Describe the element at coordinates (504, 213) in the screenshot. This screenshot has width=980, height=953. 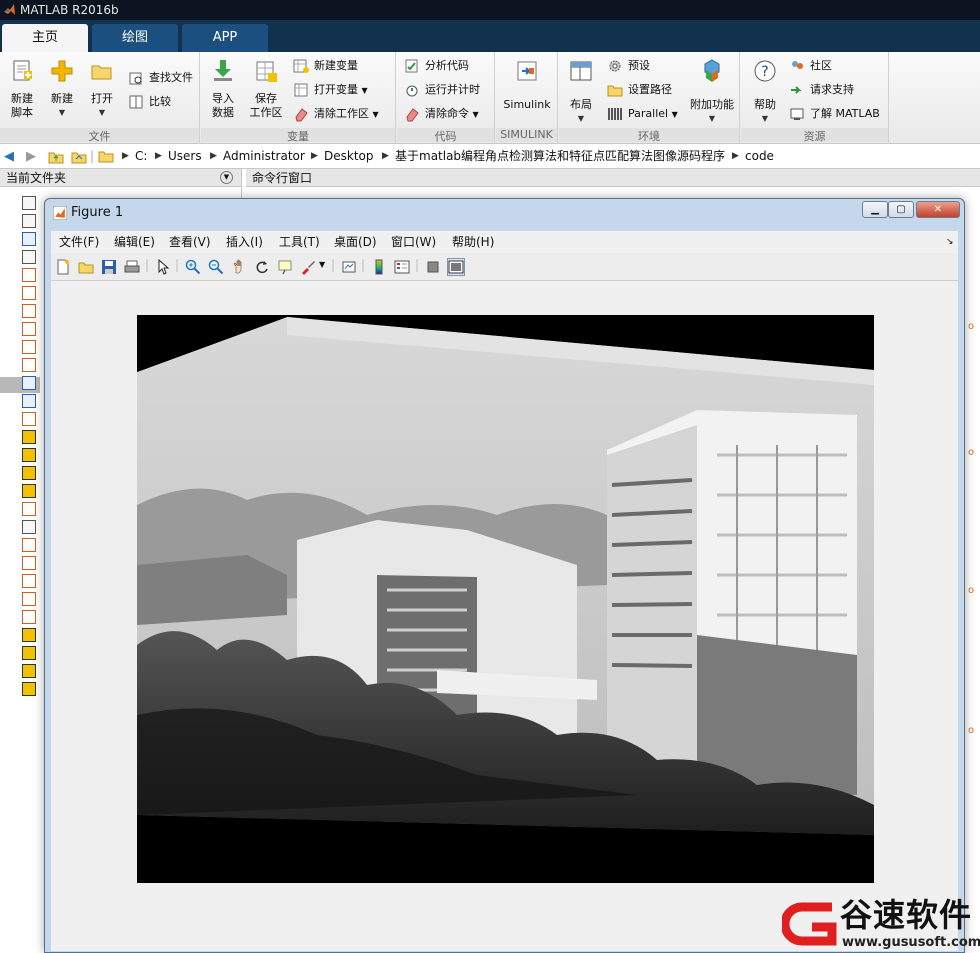
I see `figure-title-bar: Figure 1 ▁ ▢ ✕` at that location.